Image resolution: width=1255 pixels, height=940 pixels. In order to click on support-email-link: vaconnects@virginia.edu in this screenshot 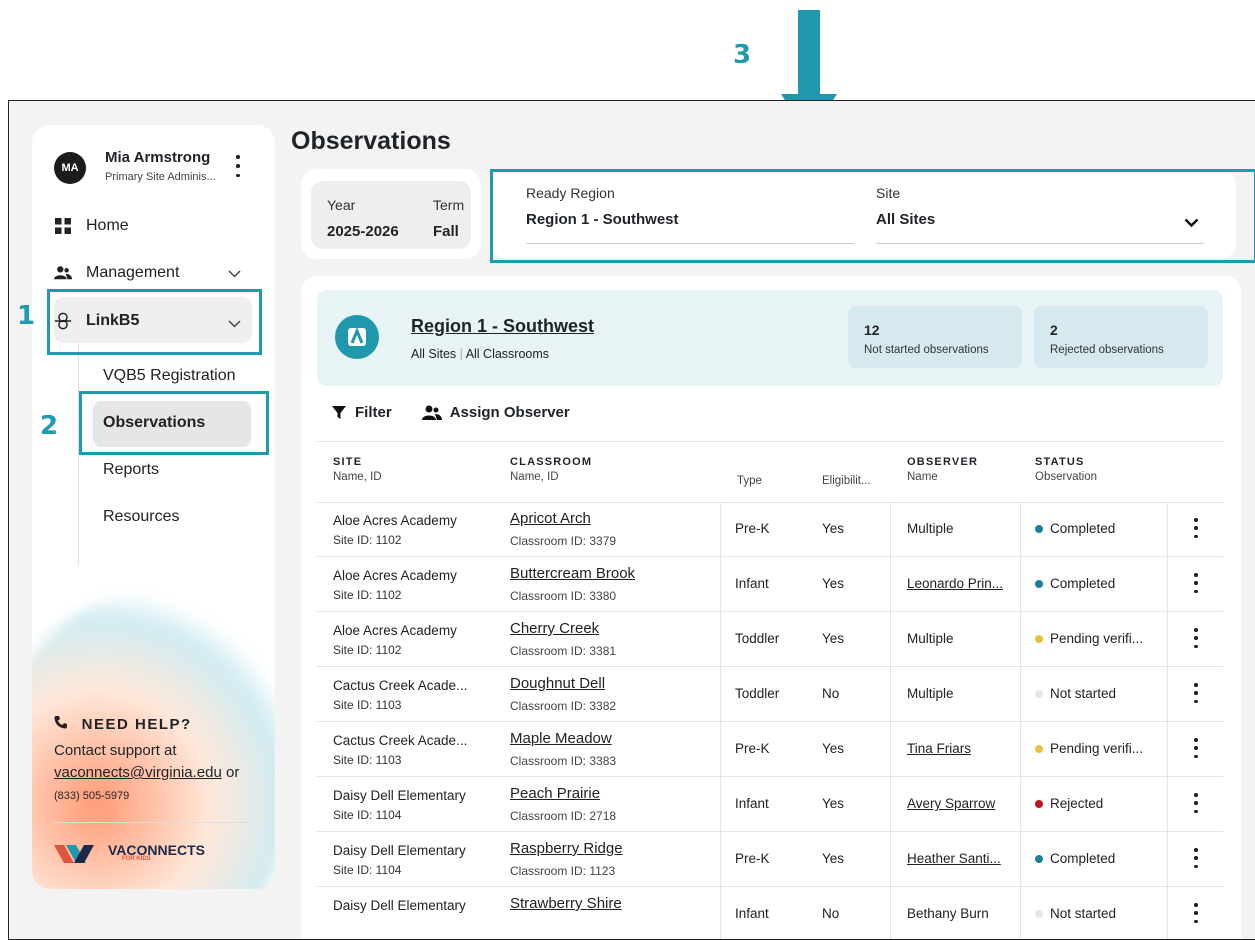, I will do `click(138, 772)`.